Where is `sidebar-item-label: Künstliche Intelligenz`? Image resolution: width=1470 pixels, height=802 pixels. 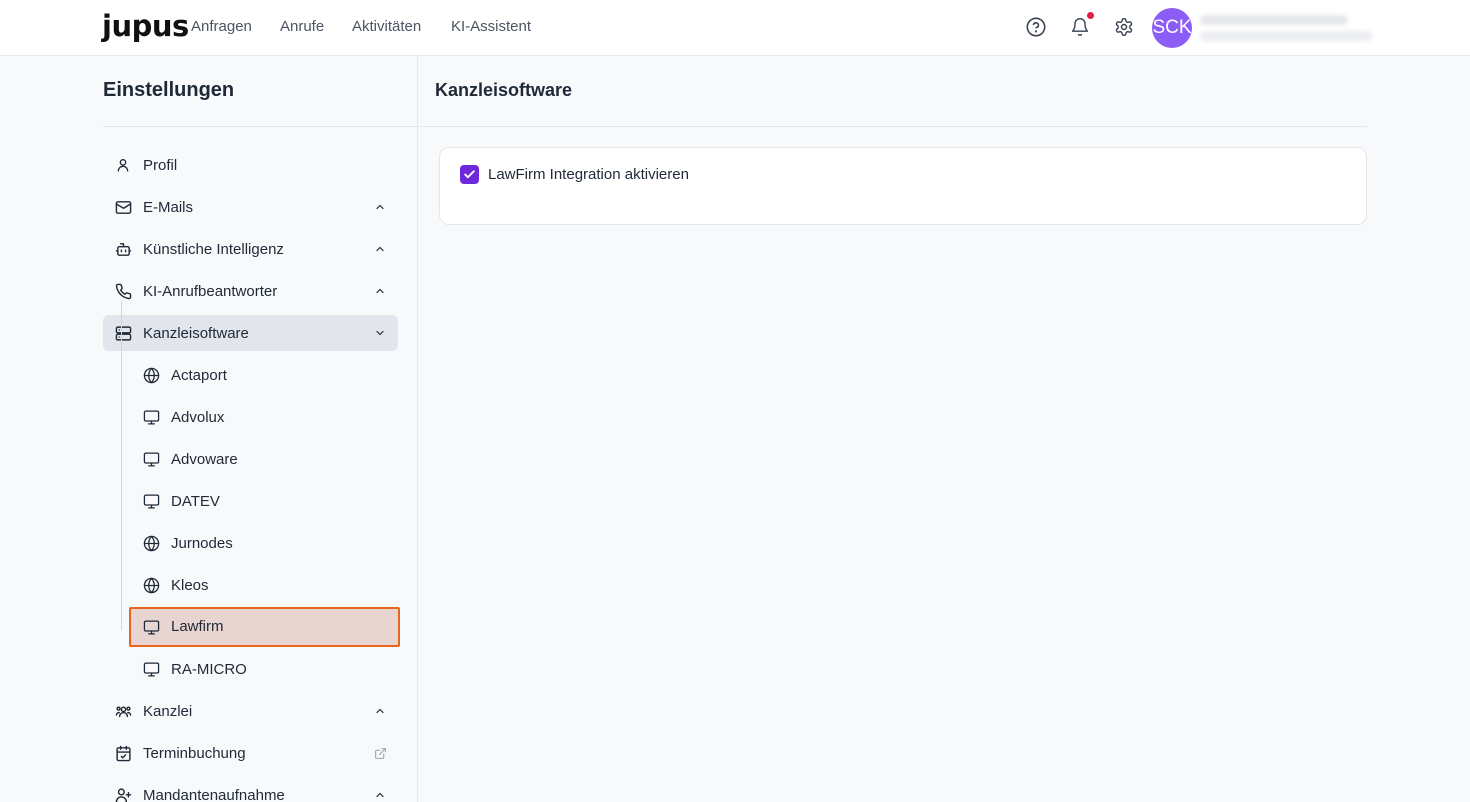 sidebar-item-label: Künstliche Intelligenz is located at coordinates (213, 249).